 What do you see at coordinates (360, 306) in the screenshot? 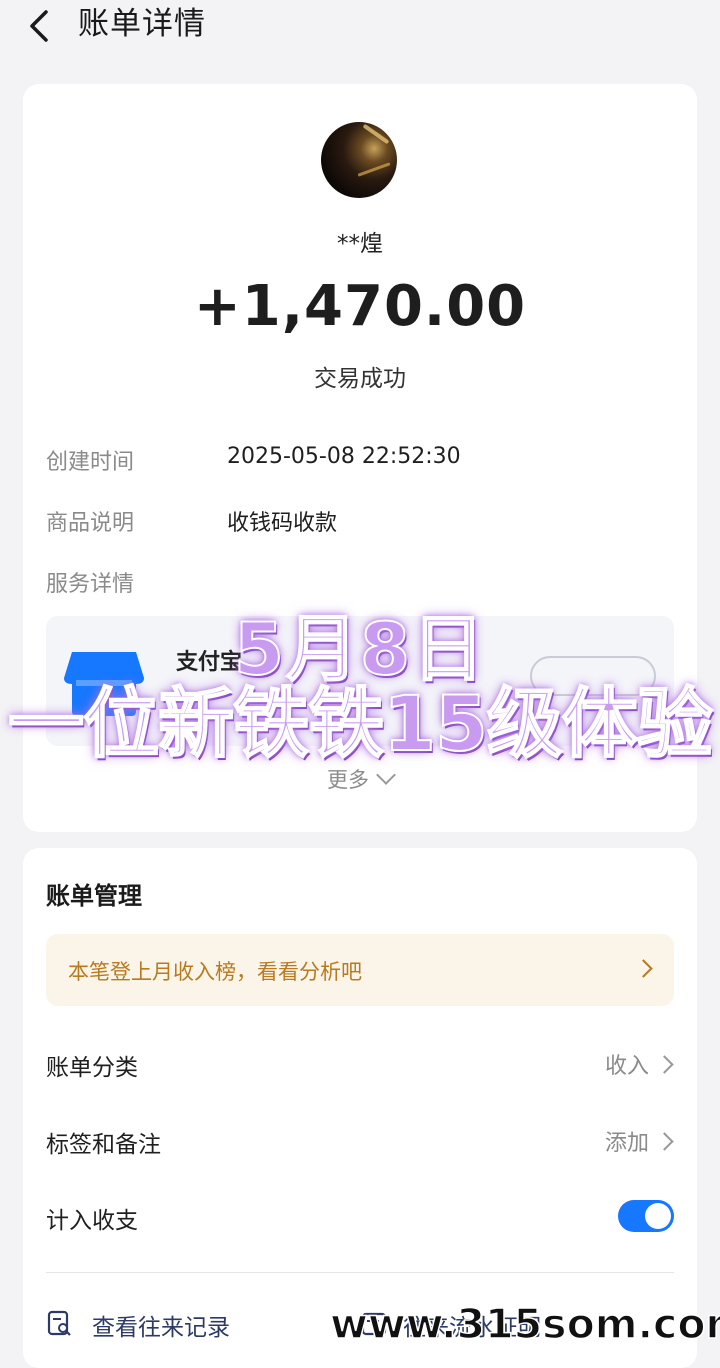
I see `transaction-amount: +1,470.00` at bounding box center [360, 306].